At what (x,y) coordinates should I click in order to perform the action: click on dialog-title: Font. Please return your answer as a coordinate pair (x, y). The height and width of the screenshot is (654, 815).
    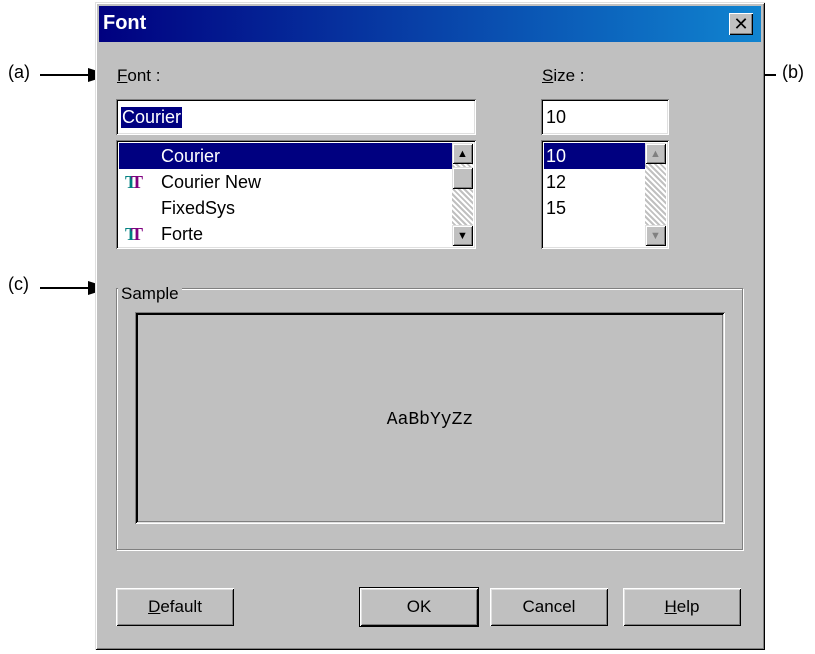
    Looking at the image, I should click on (125, 23).